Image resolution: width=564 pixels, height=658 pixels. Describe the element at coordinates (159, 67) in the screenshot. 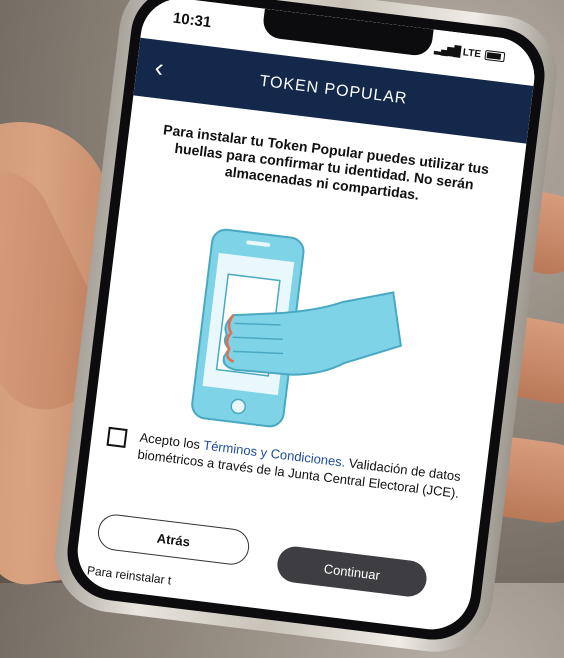

I see `back-arrow-icon: ‹` at that location.